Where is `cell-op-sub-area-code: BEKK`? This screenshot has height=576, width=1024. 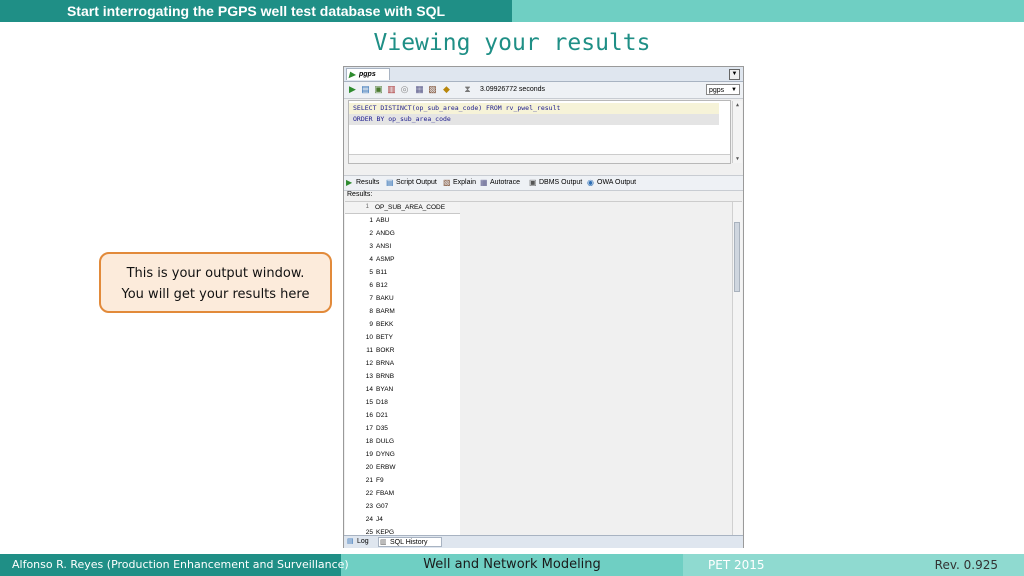 cell-op-sub-area-code: BEKK is located at coordinates (384, 324).